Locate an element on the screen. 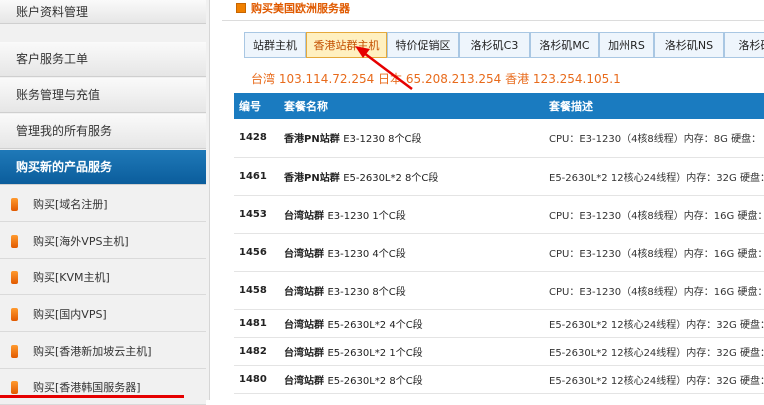 The height and width of the screenshot is (405, 764). col-header-desc: 套餐描述 is located at coordinates (654, 106).